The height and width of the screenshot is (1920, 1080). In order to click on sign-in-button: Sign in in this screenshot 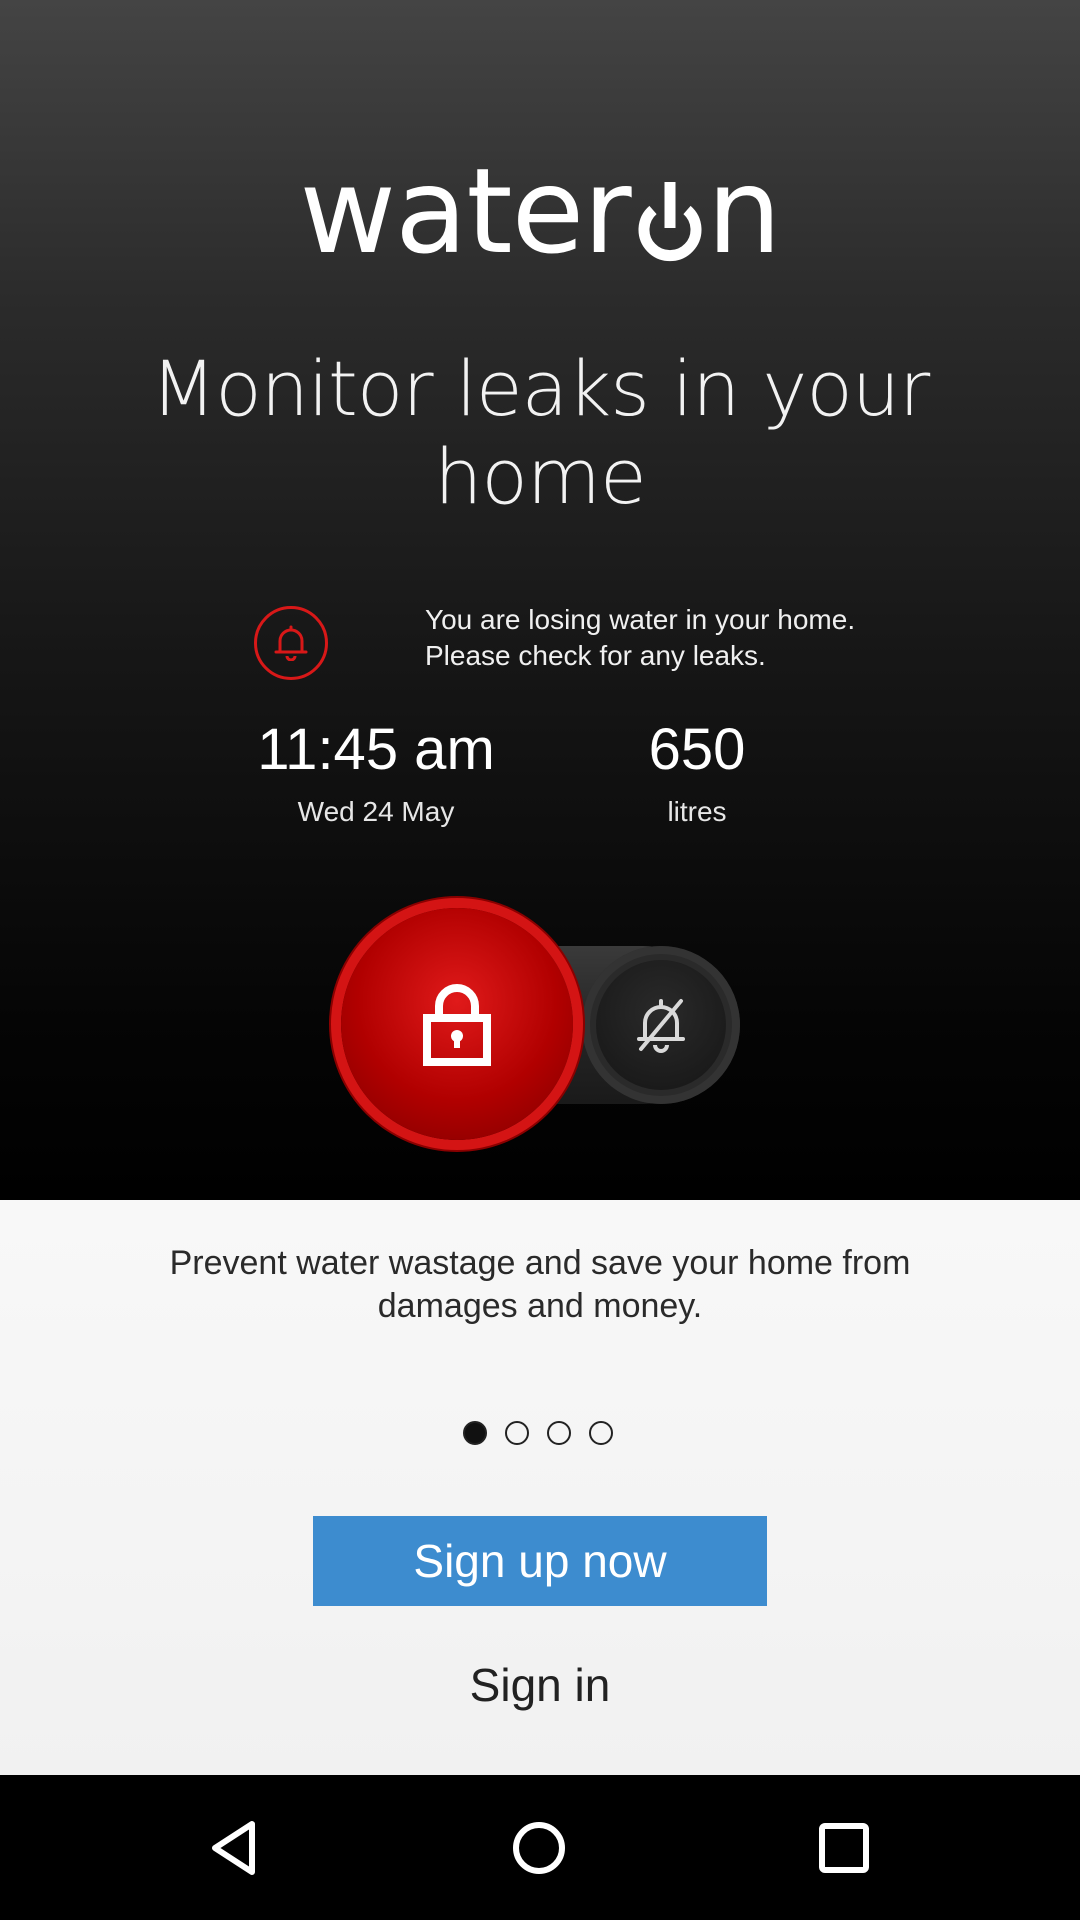, I will do `click(540, 1685)`.